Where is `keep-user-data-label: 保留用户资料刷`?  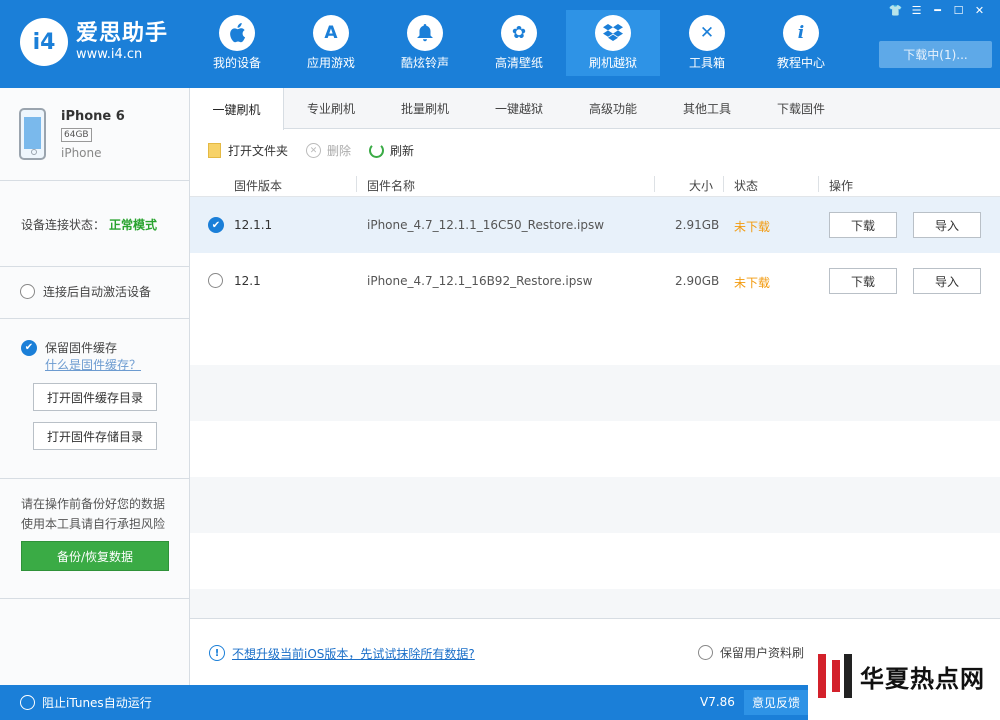 keep-user-data-label: 保留用户资料刷 is located at coordinates (762, 653).